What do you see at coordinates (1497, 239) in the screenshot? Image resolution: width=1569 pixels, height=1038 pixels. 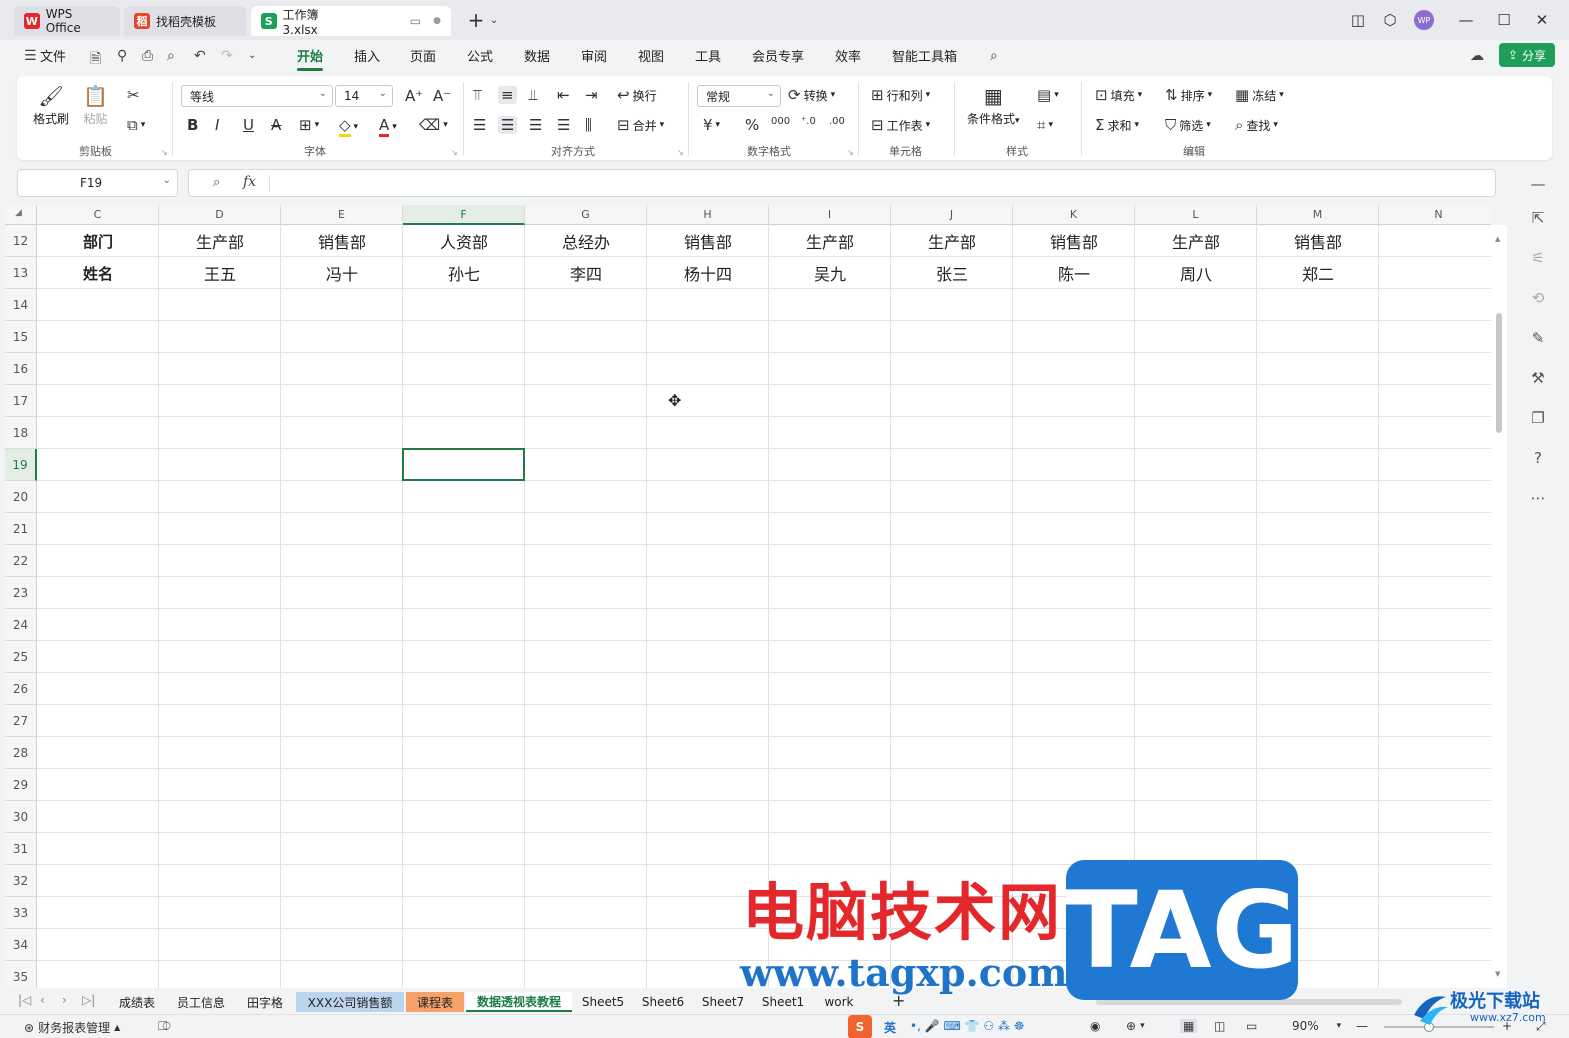 I see `scroll-up-icon: ▲` at bounding box center [1497, 239].